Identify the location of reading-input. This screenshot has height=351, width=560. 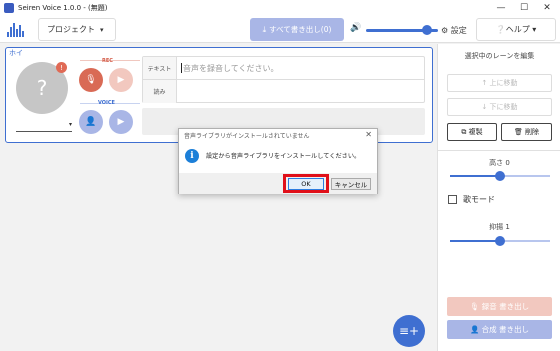
(300, 91).